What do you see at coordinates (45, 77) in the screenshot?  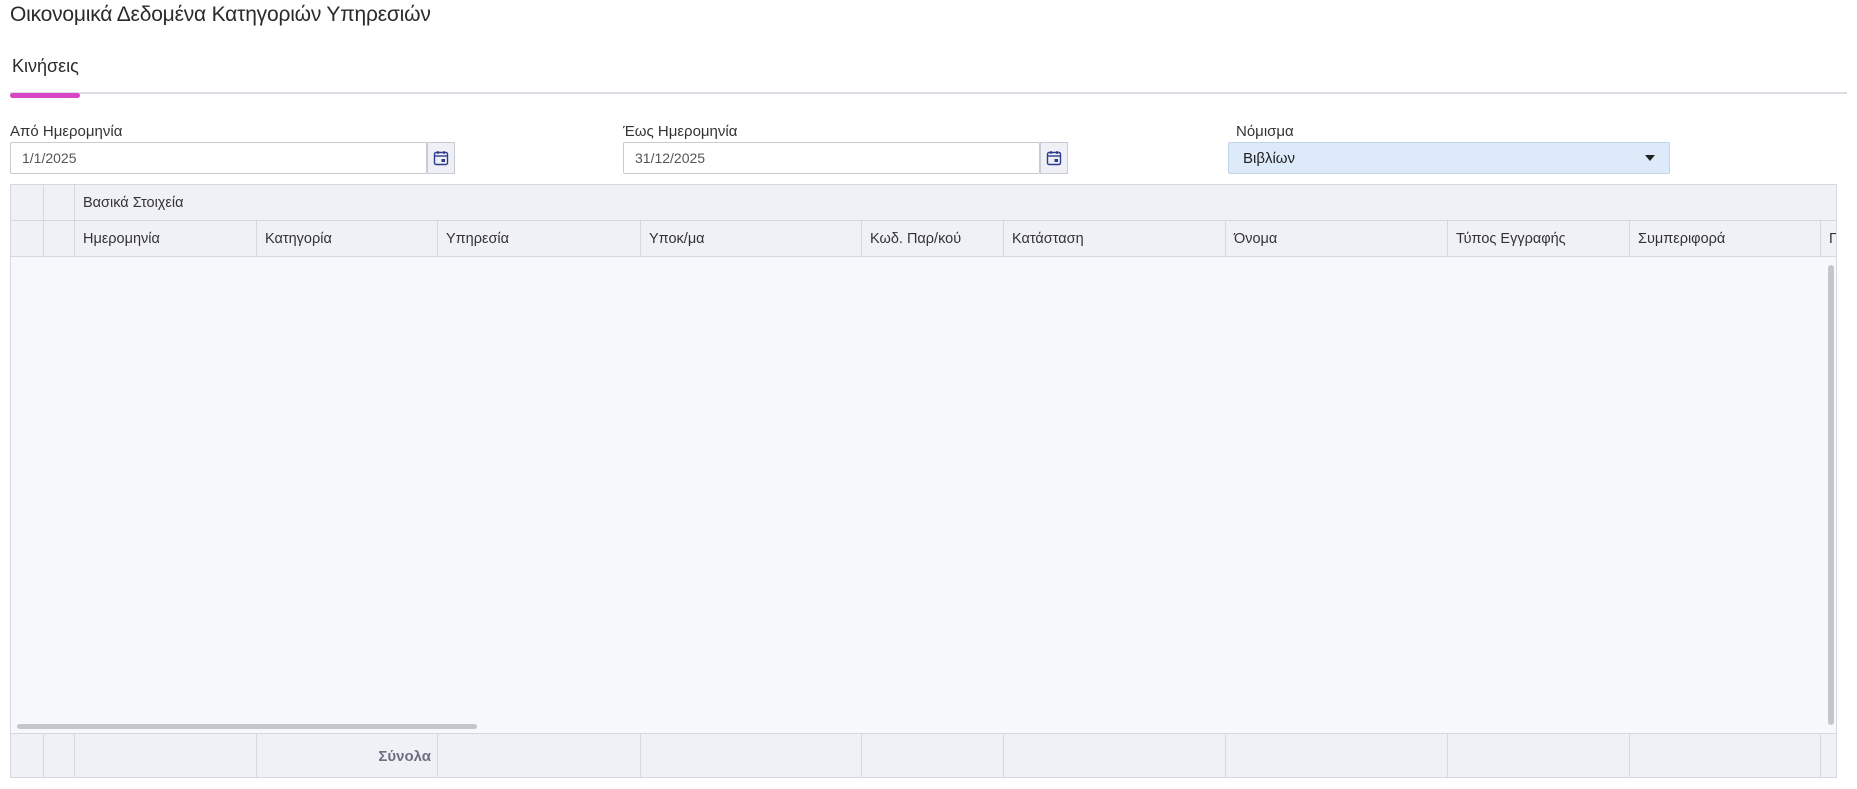 I see `tab-movements: Κινήσεις` at bounding box center [45, 77].